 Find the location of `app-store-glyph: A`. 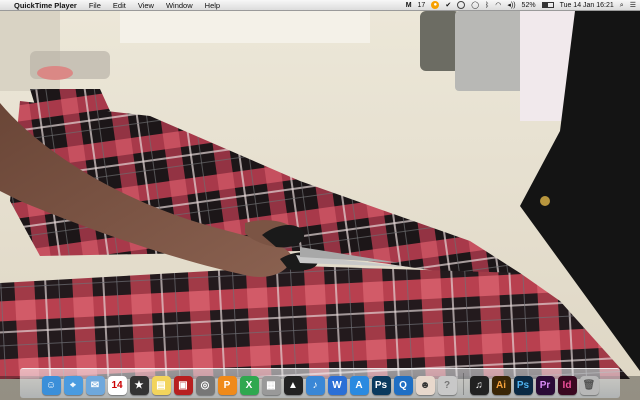

app-store-glyph: A is located at coordinates (359, 385).